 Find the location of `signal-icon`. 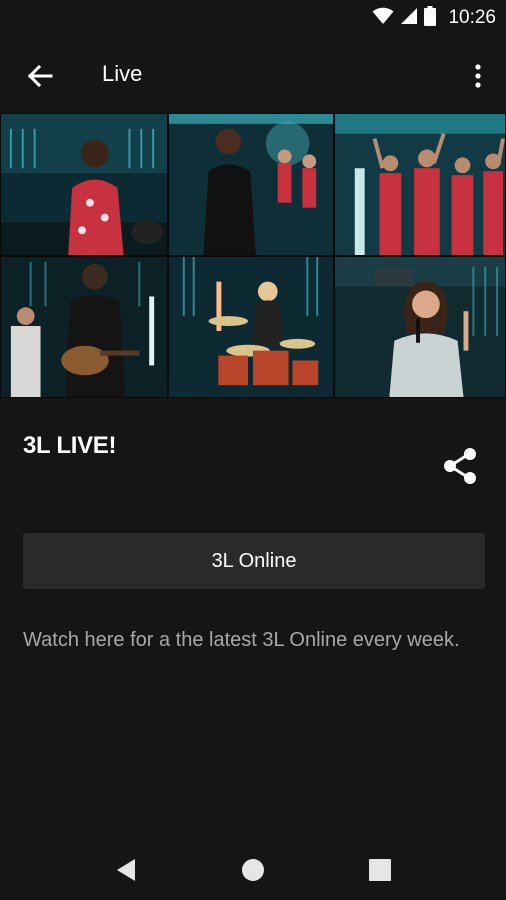

signal-icon is located at coordinates (409, 18).